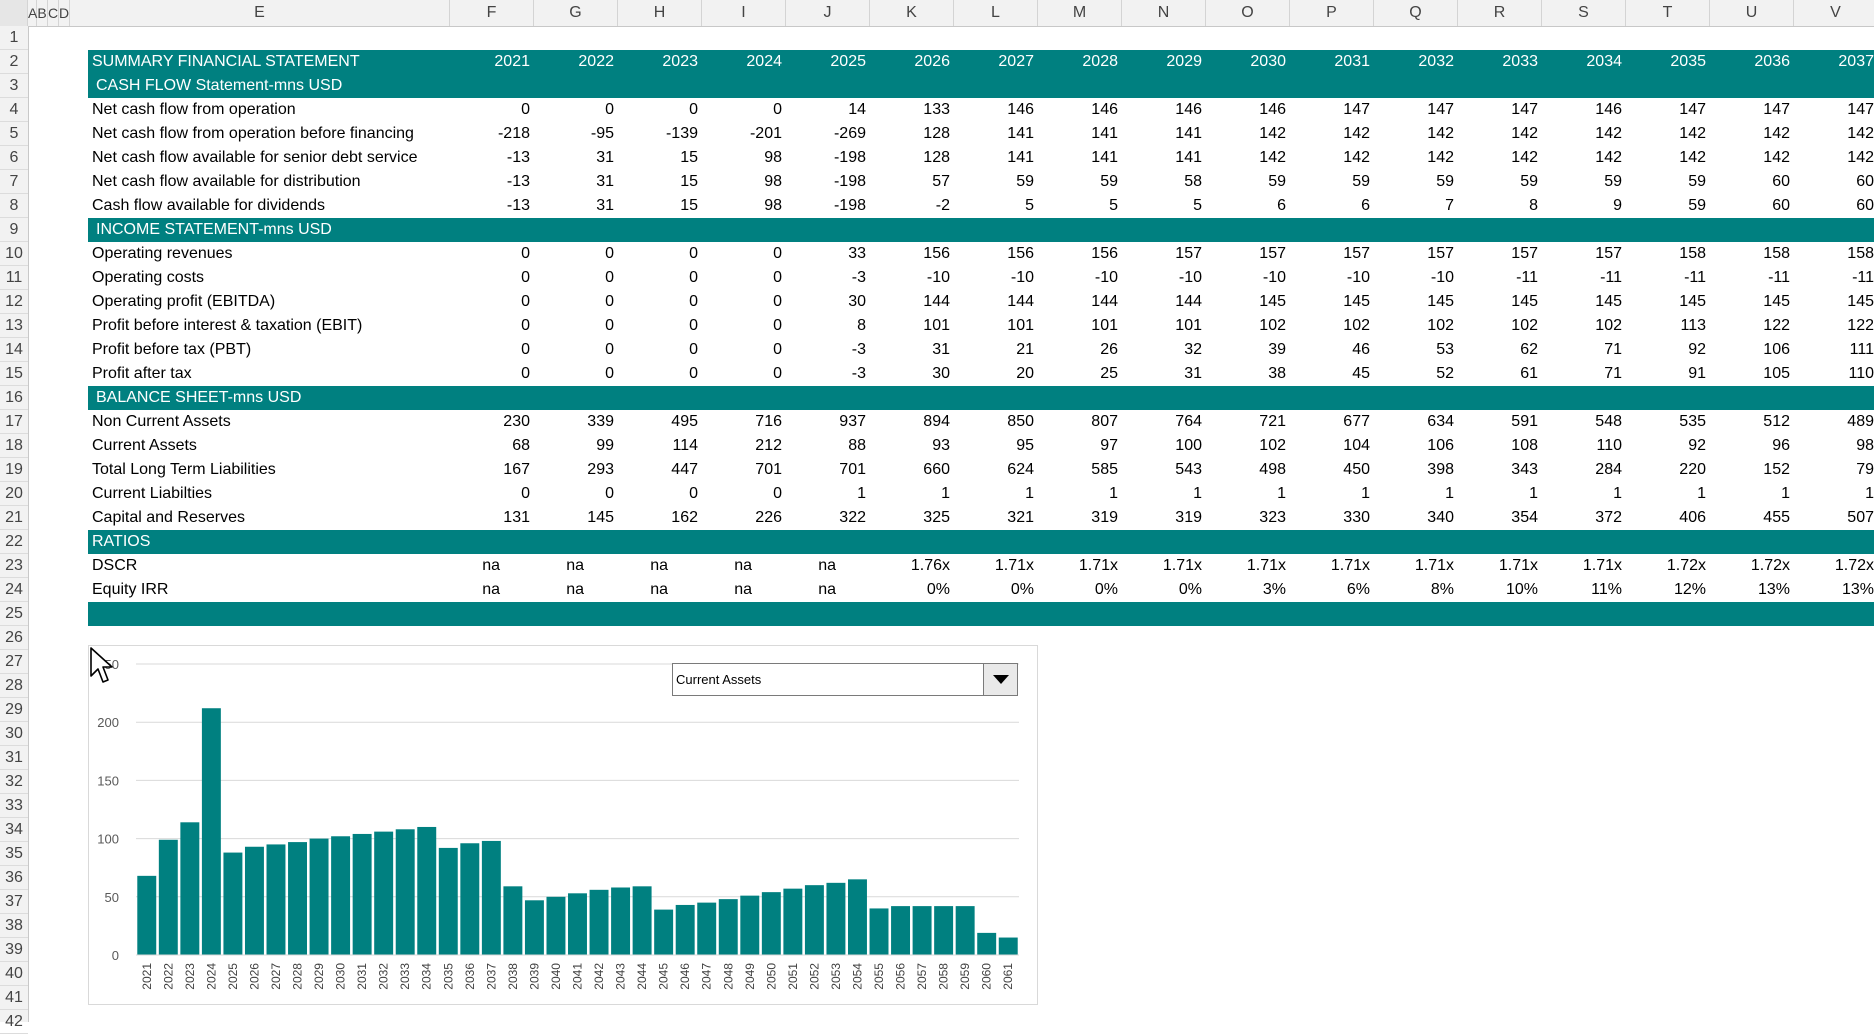 The image size is (1874, 1034). What do you see at coordinates (1666, 374) in the screenshot?
I see `table-cell: 91` at bounding box center [1666, 374].